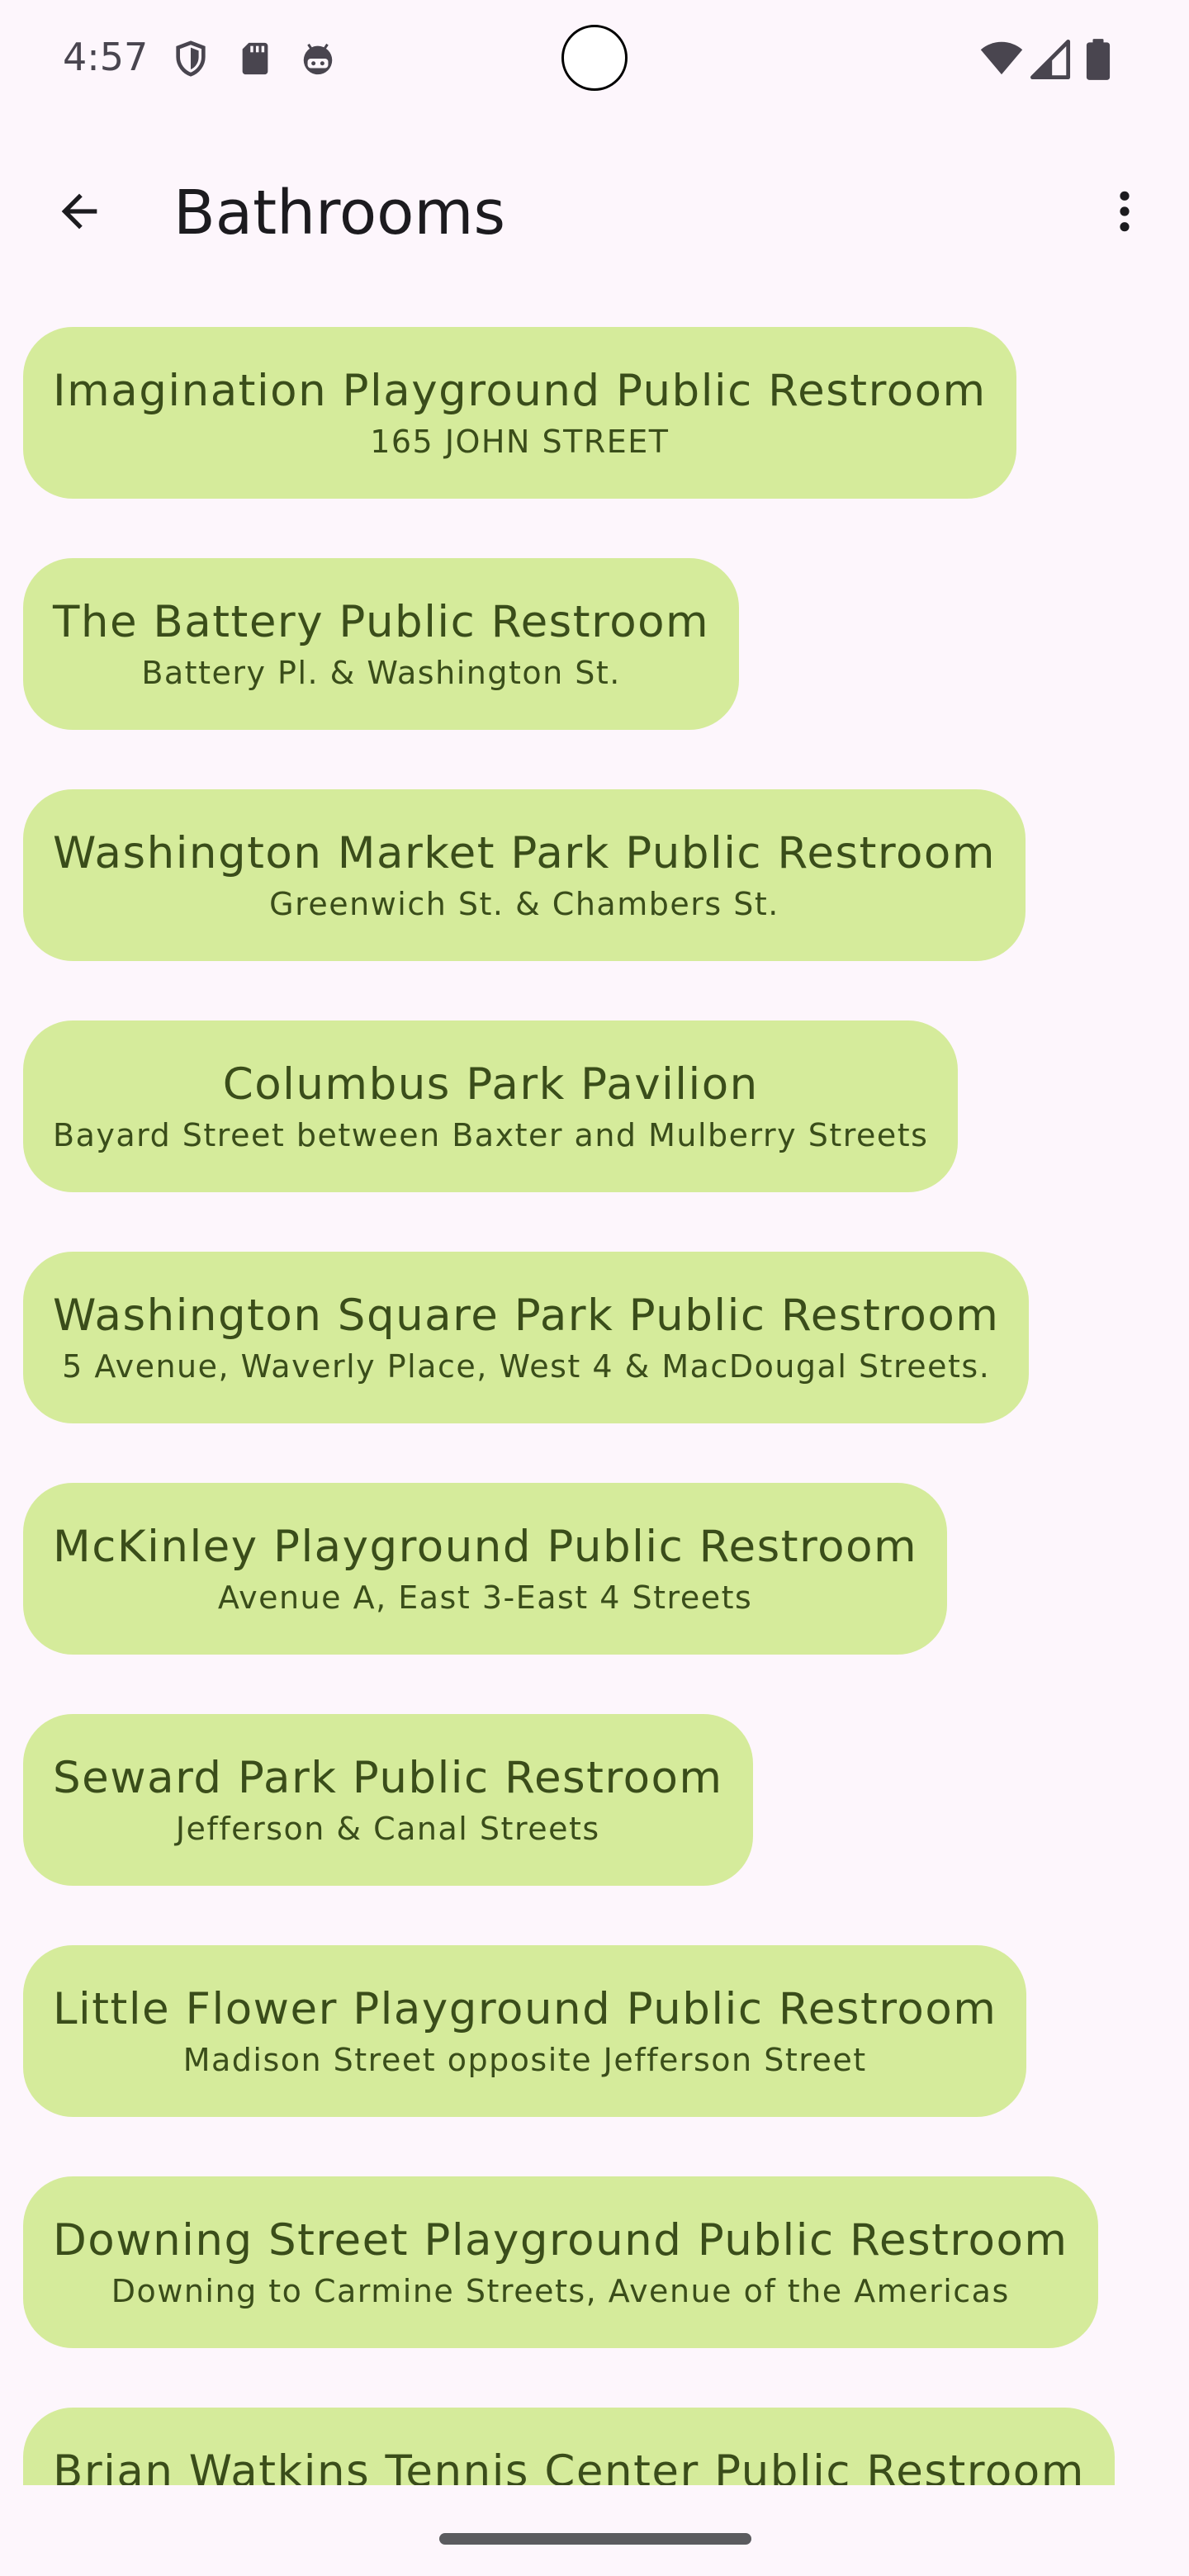 Image resolution: width=1189 pixels, height=2576 pixels. I want to click on restroom-address: Madison Street opposite Jefferson Street, so click(524, 2060).